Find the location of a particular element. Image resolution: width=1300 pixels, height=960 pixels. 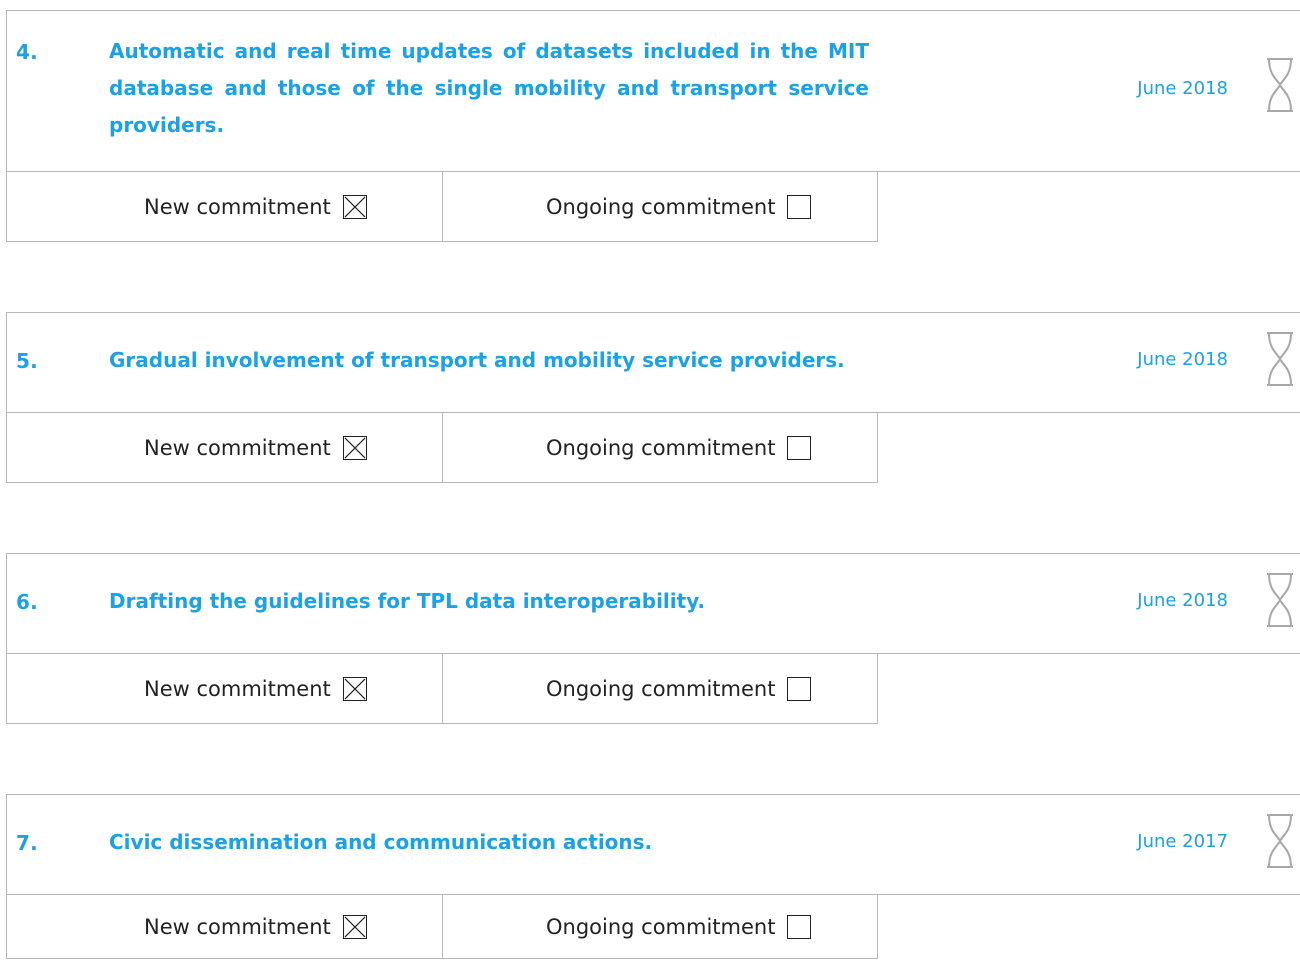

commitment-number: 7. is located at coordinates (27, 843).